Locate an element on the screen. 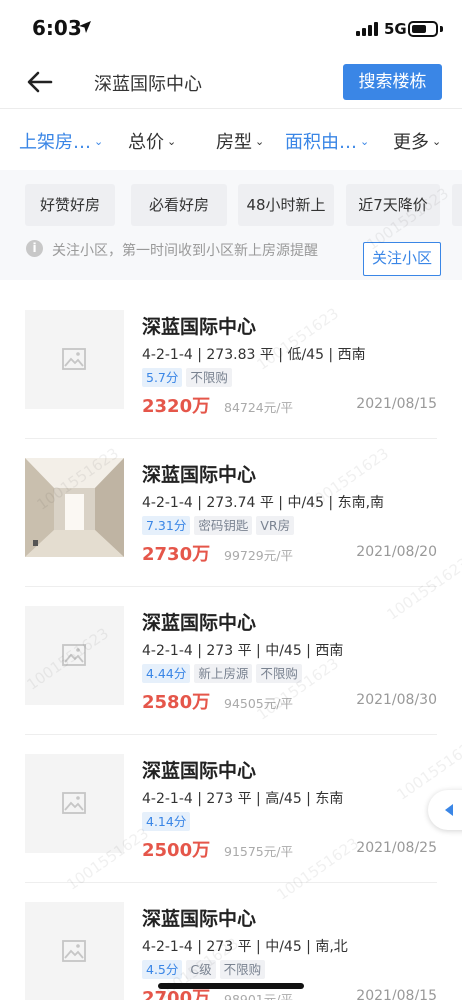  battery-tip is located at coordinates (441, 29).